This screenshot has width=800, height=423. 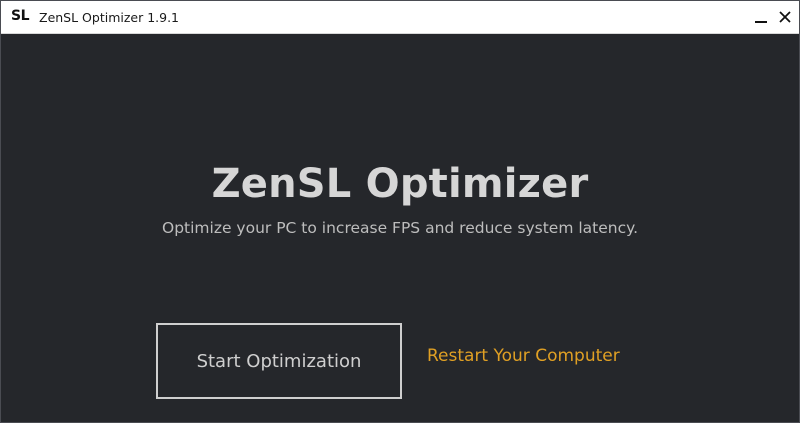 I want to click on window-title: ZenSL Optimizer 1.9.1, so click(x=109, y=17).